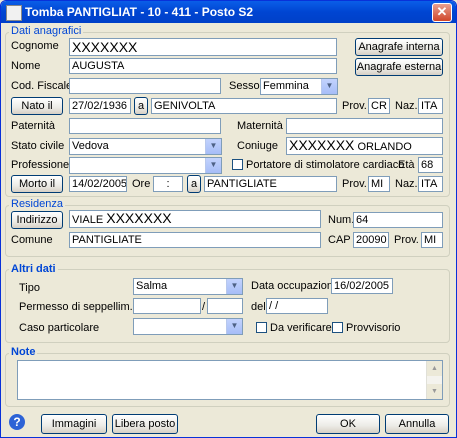 The image size is (457, 438). What do you see at coordinates (322, 145) in the screenshot?
I see `coniuge-cognome: XXXXXXX` at bounding box center [322, 145].